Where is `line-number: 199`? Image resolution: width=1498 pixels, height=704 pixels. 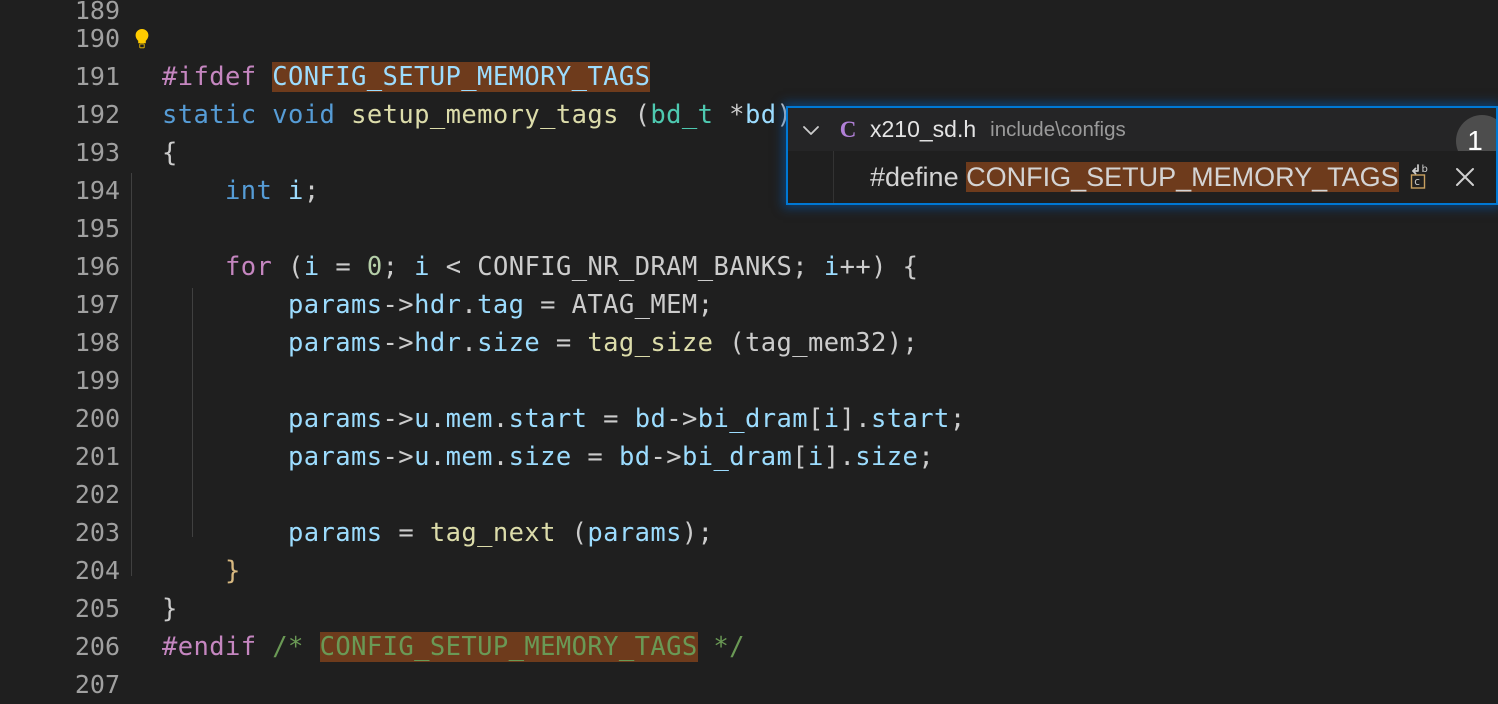
line-number: 199 is located at coordinates (97, 380).